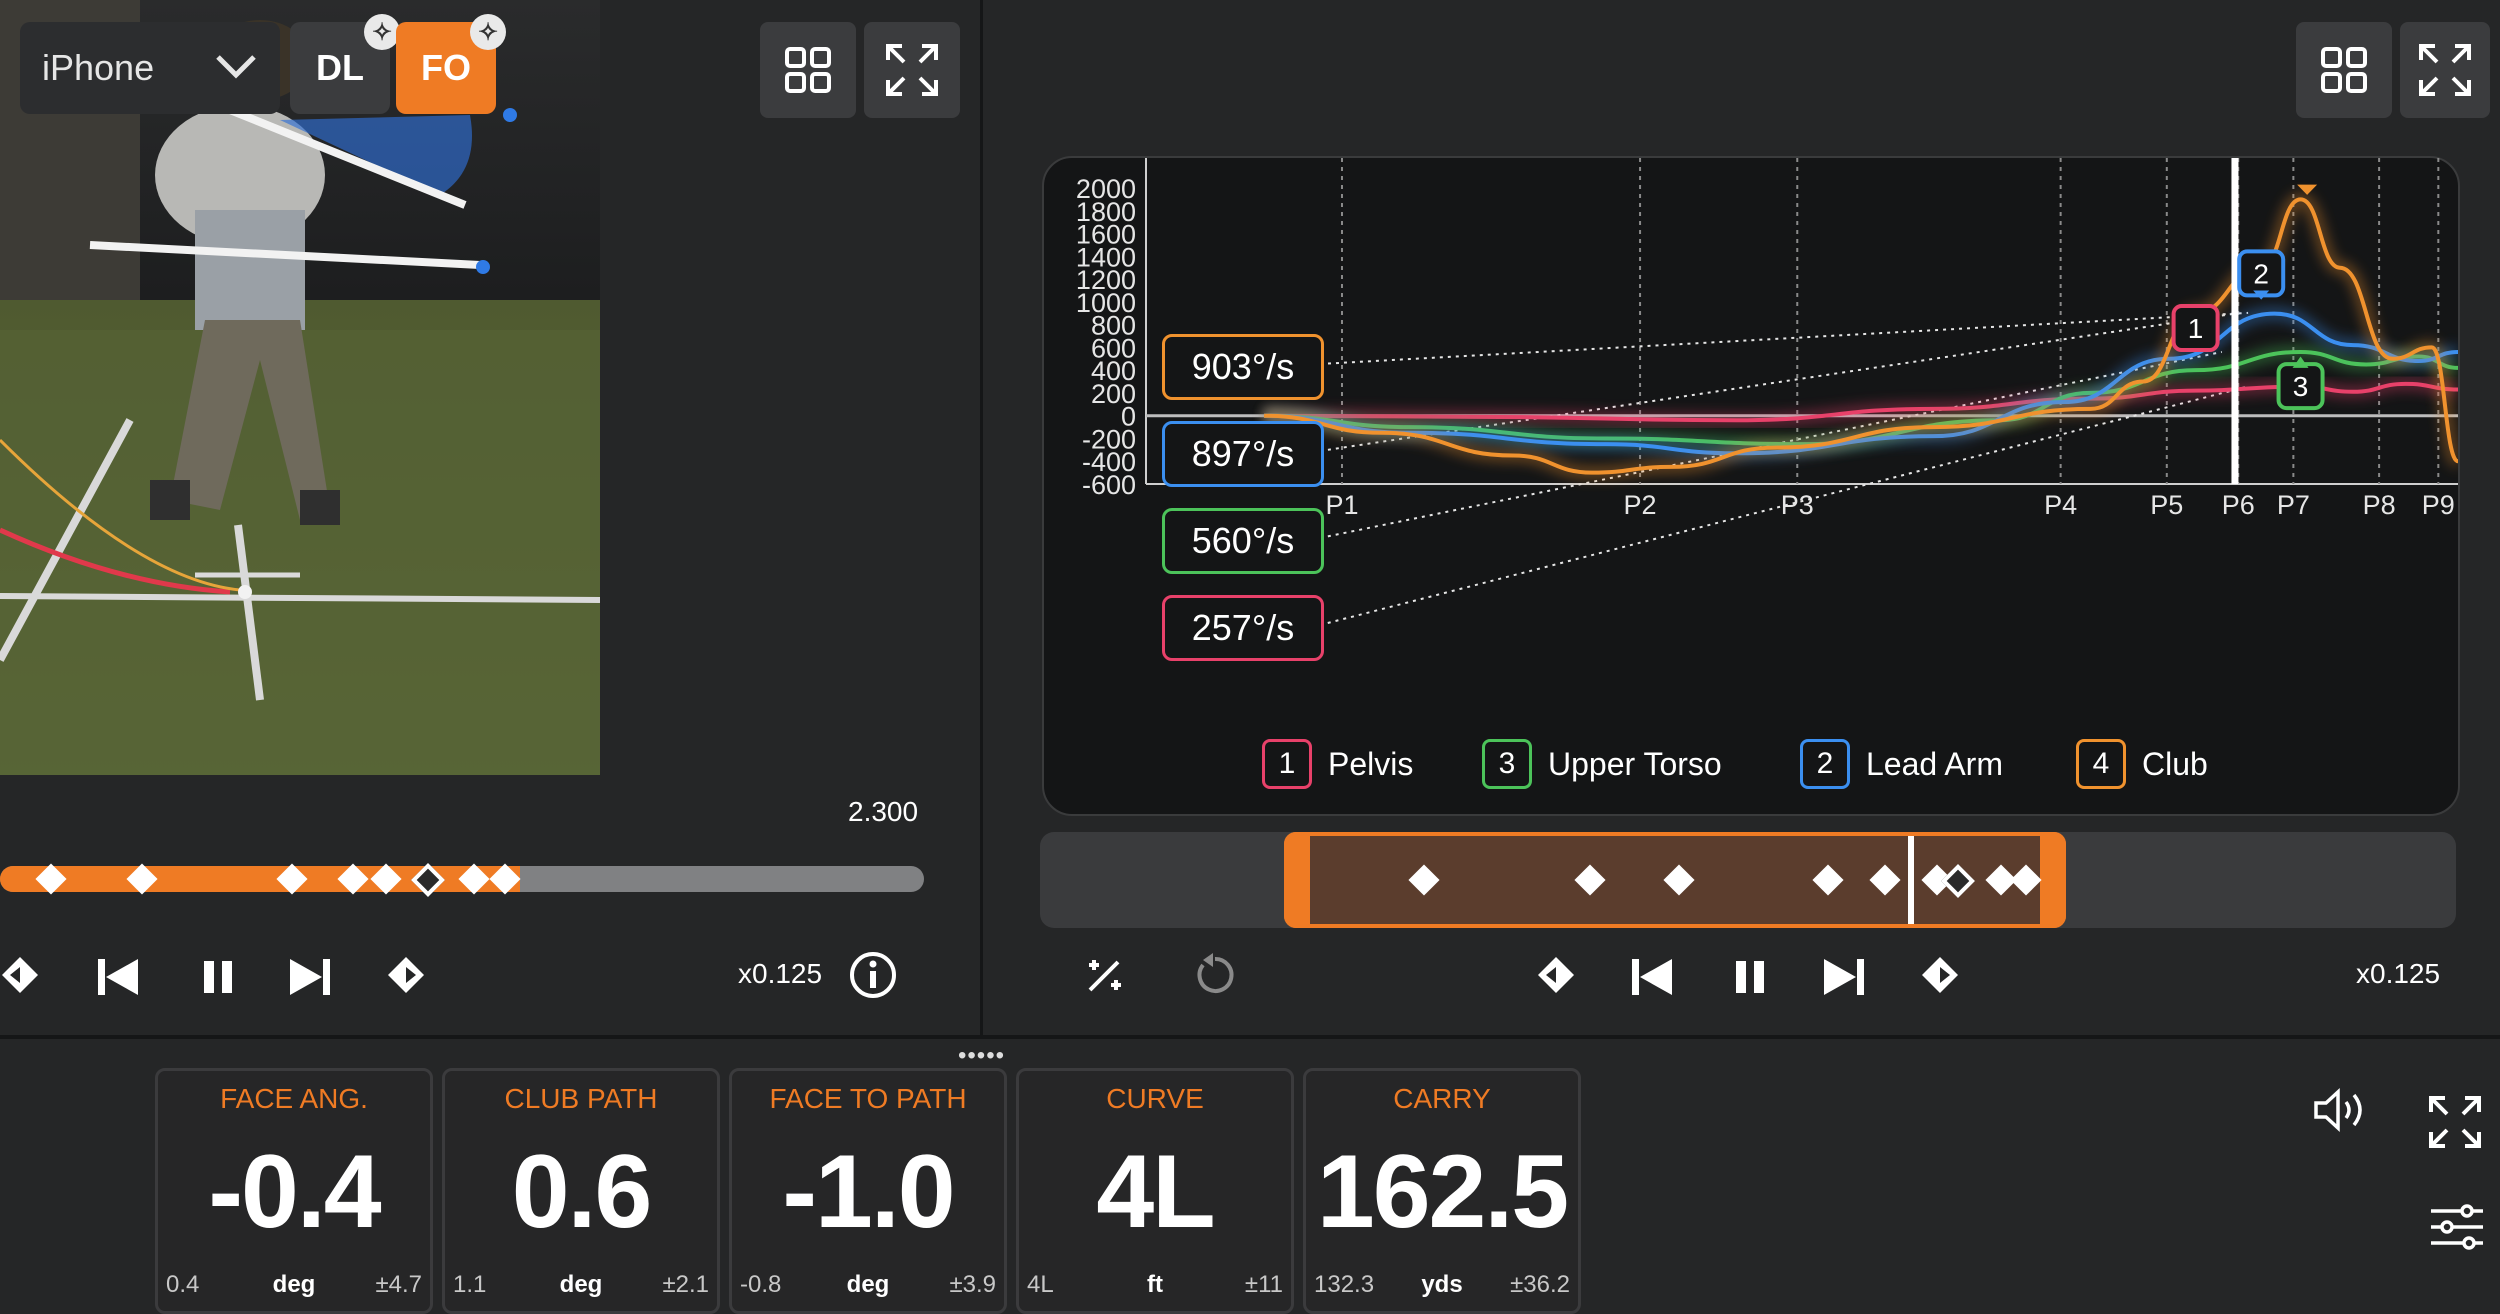  I want to click on upper-torso-peak-label: 560°/s, so click(1243, 541).